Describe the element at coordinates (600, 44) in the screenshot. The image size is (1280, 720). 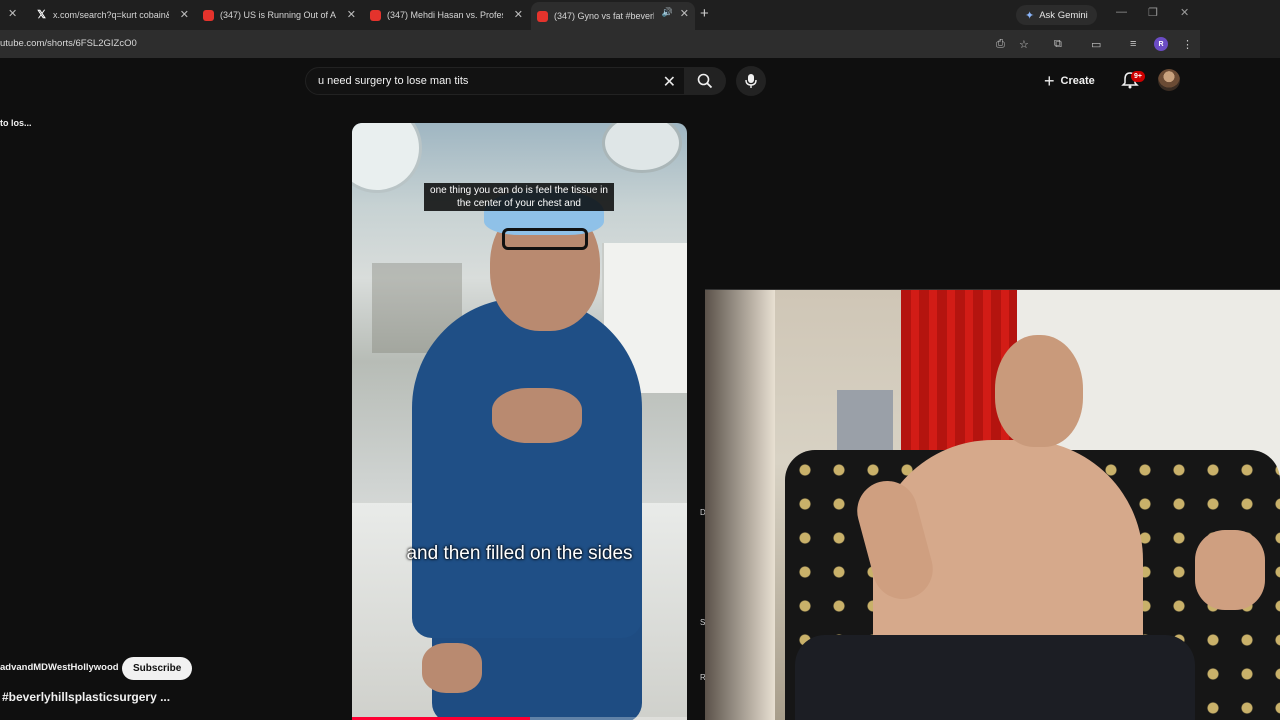
I see `address-bar: utube.com/shorts/6FSL2GIZcO0 ⎙ ☆ ⧉ ▭ ≡ ⋮` at that location.